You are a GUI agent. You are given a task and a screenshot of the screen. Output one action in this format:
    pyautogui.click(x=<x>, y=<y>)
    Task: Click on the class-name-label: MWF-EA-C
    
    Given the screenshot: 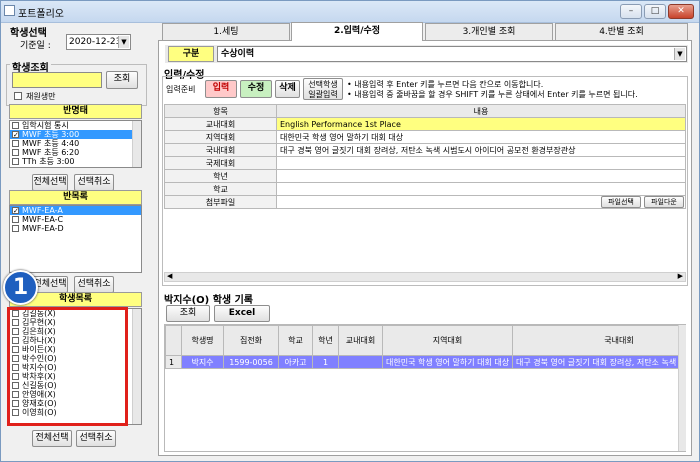 What is the action you would take?
    pyautogui.click(x=43, y=219)
    